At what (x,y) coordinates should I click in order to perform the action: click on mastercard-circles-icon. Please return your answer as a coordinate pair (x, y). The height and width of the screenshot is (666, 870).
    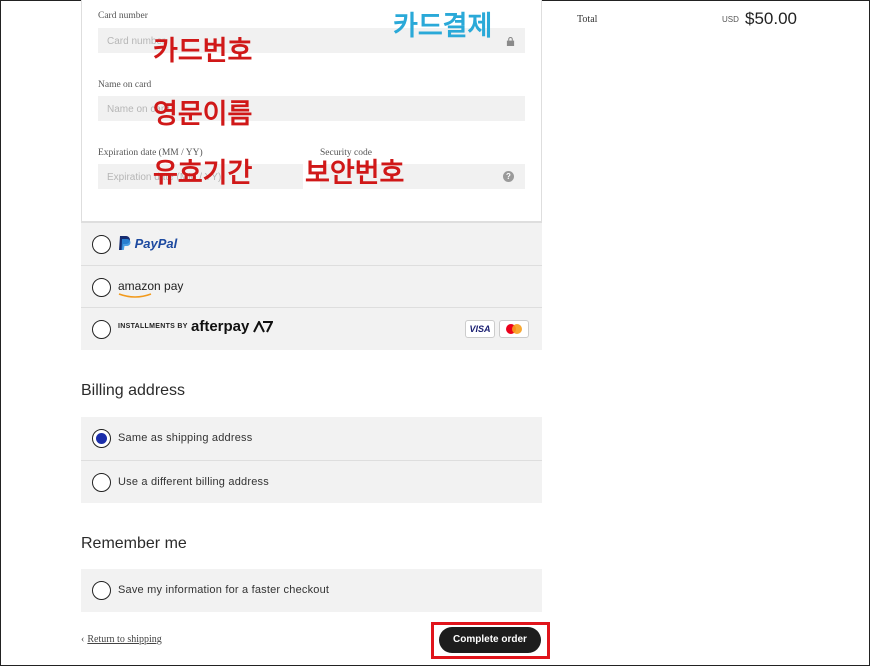
    Looking at the image, I should click on (514, 329).